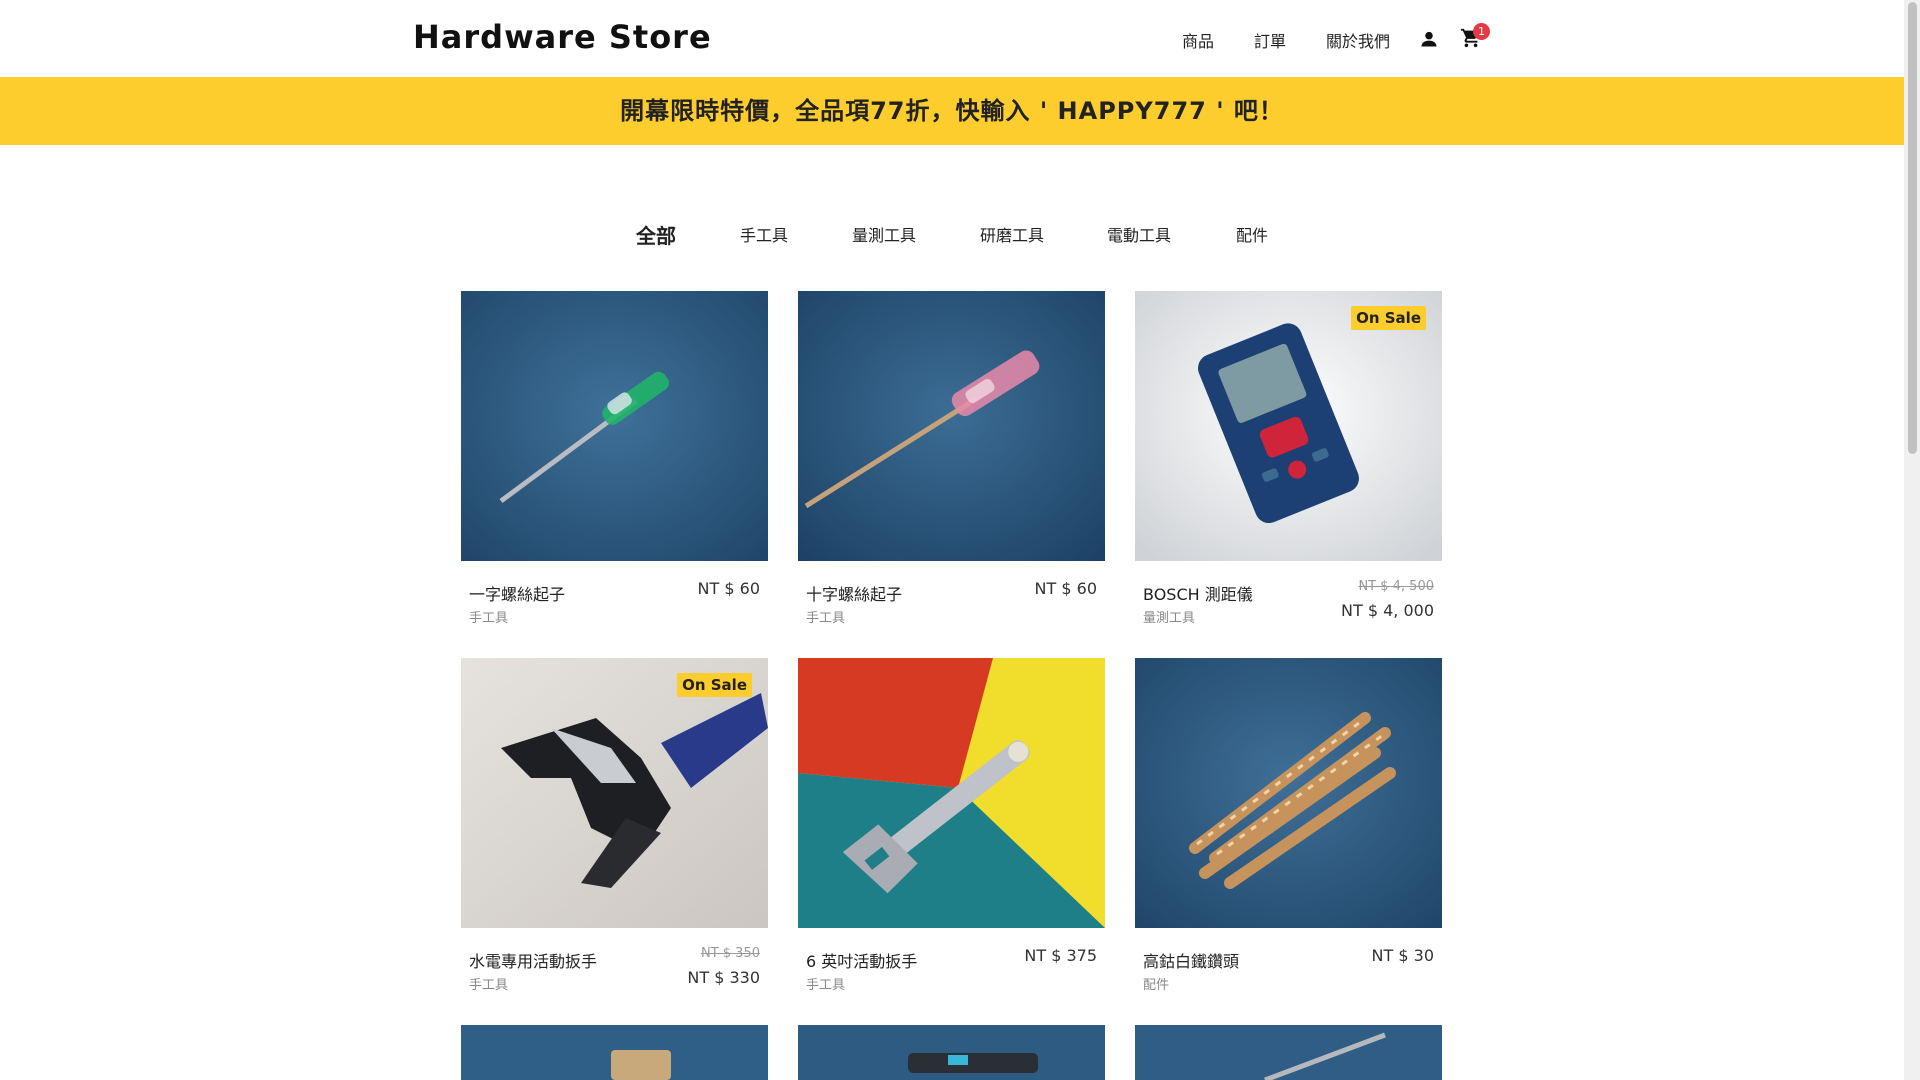 The image size is (1920, 1080). Describe the element at coordinates (1387, 610) in the screenshot. I see `product-sale-price: NT $ 4, 000` at that location.